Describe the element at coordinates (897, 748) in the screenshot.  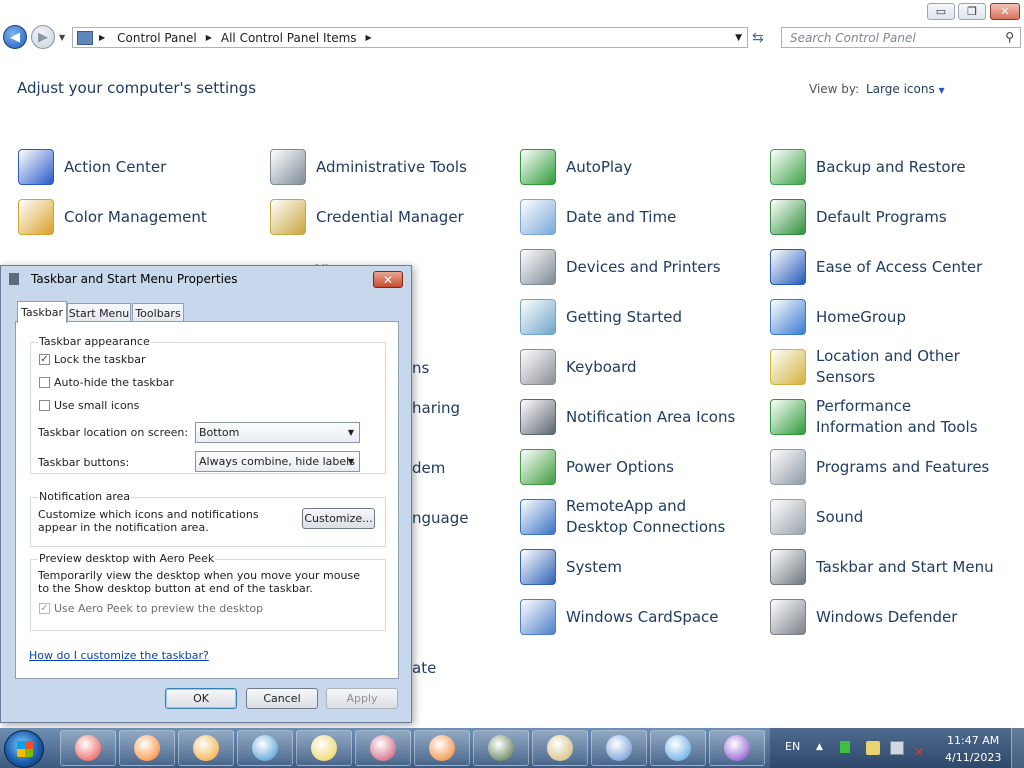
I see `network-icon` at that location.